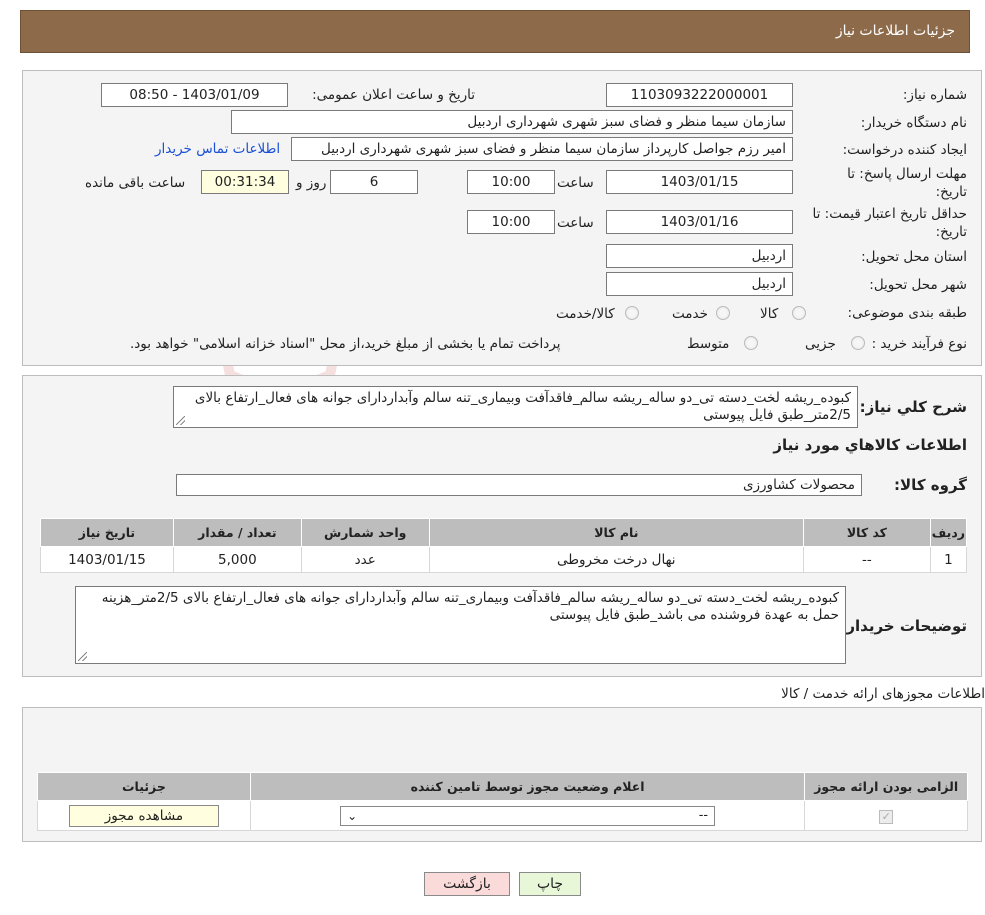 This screenshot has height=915, width=985. What do you see at coordinates (107, 532) in the screenshot?
I see `col-need-date: تاريخ نياز` at bounding box center [107, 532].